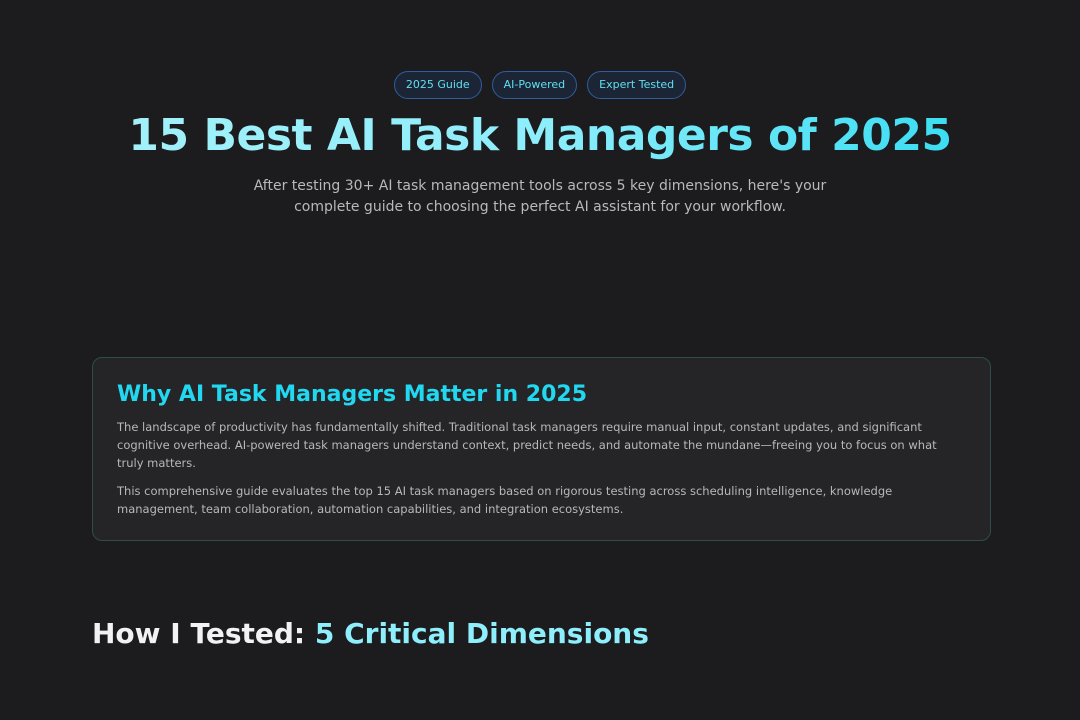 Image resolution: width=1080 pixels, height=720 pixels. I want to click on intro-card-title: Why AI Task Managers Matter in 2025, so click(352, 394).